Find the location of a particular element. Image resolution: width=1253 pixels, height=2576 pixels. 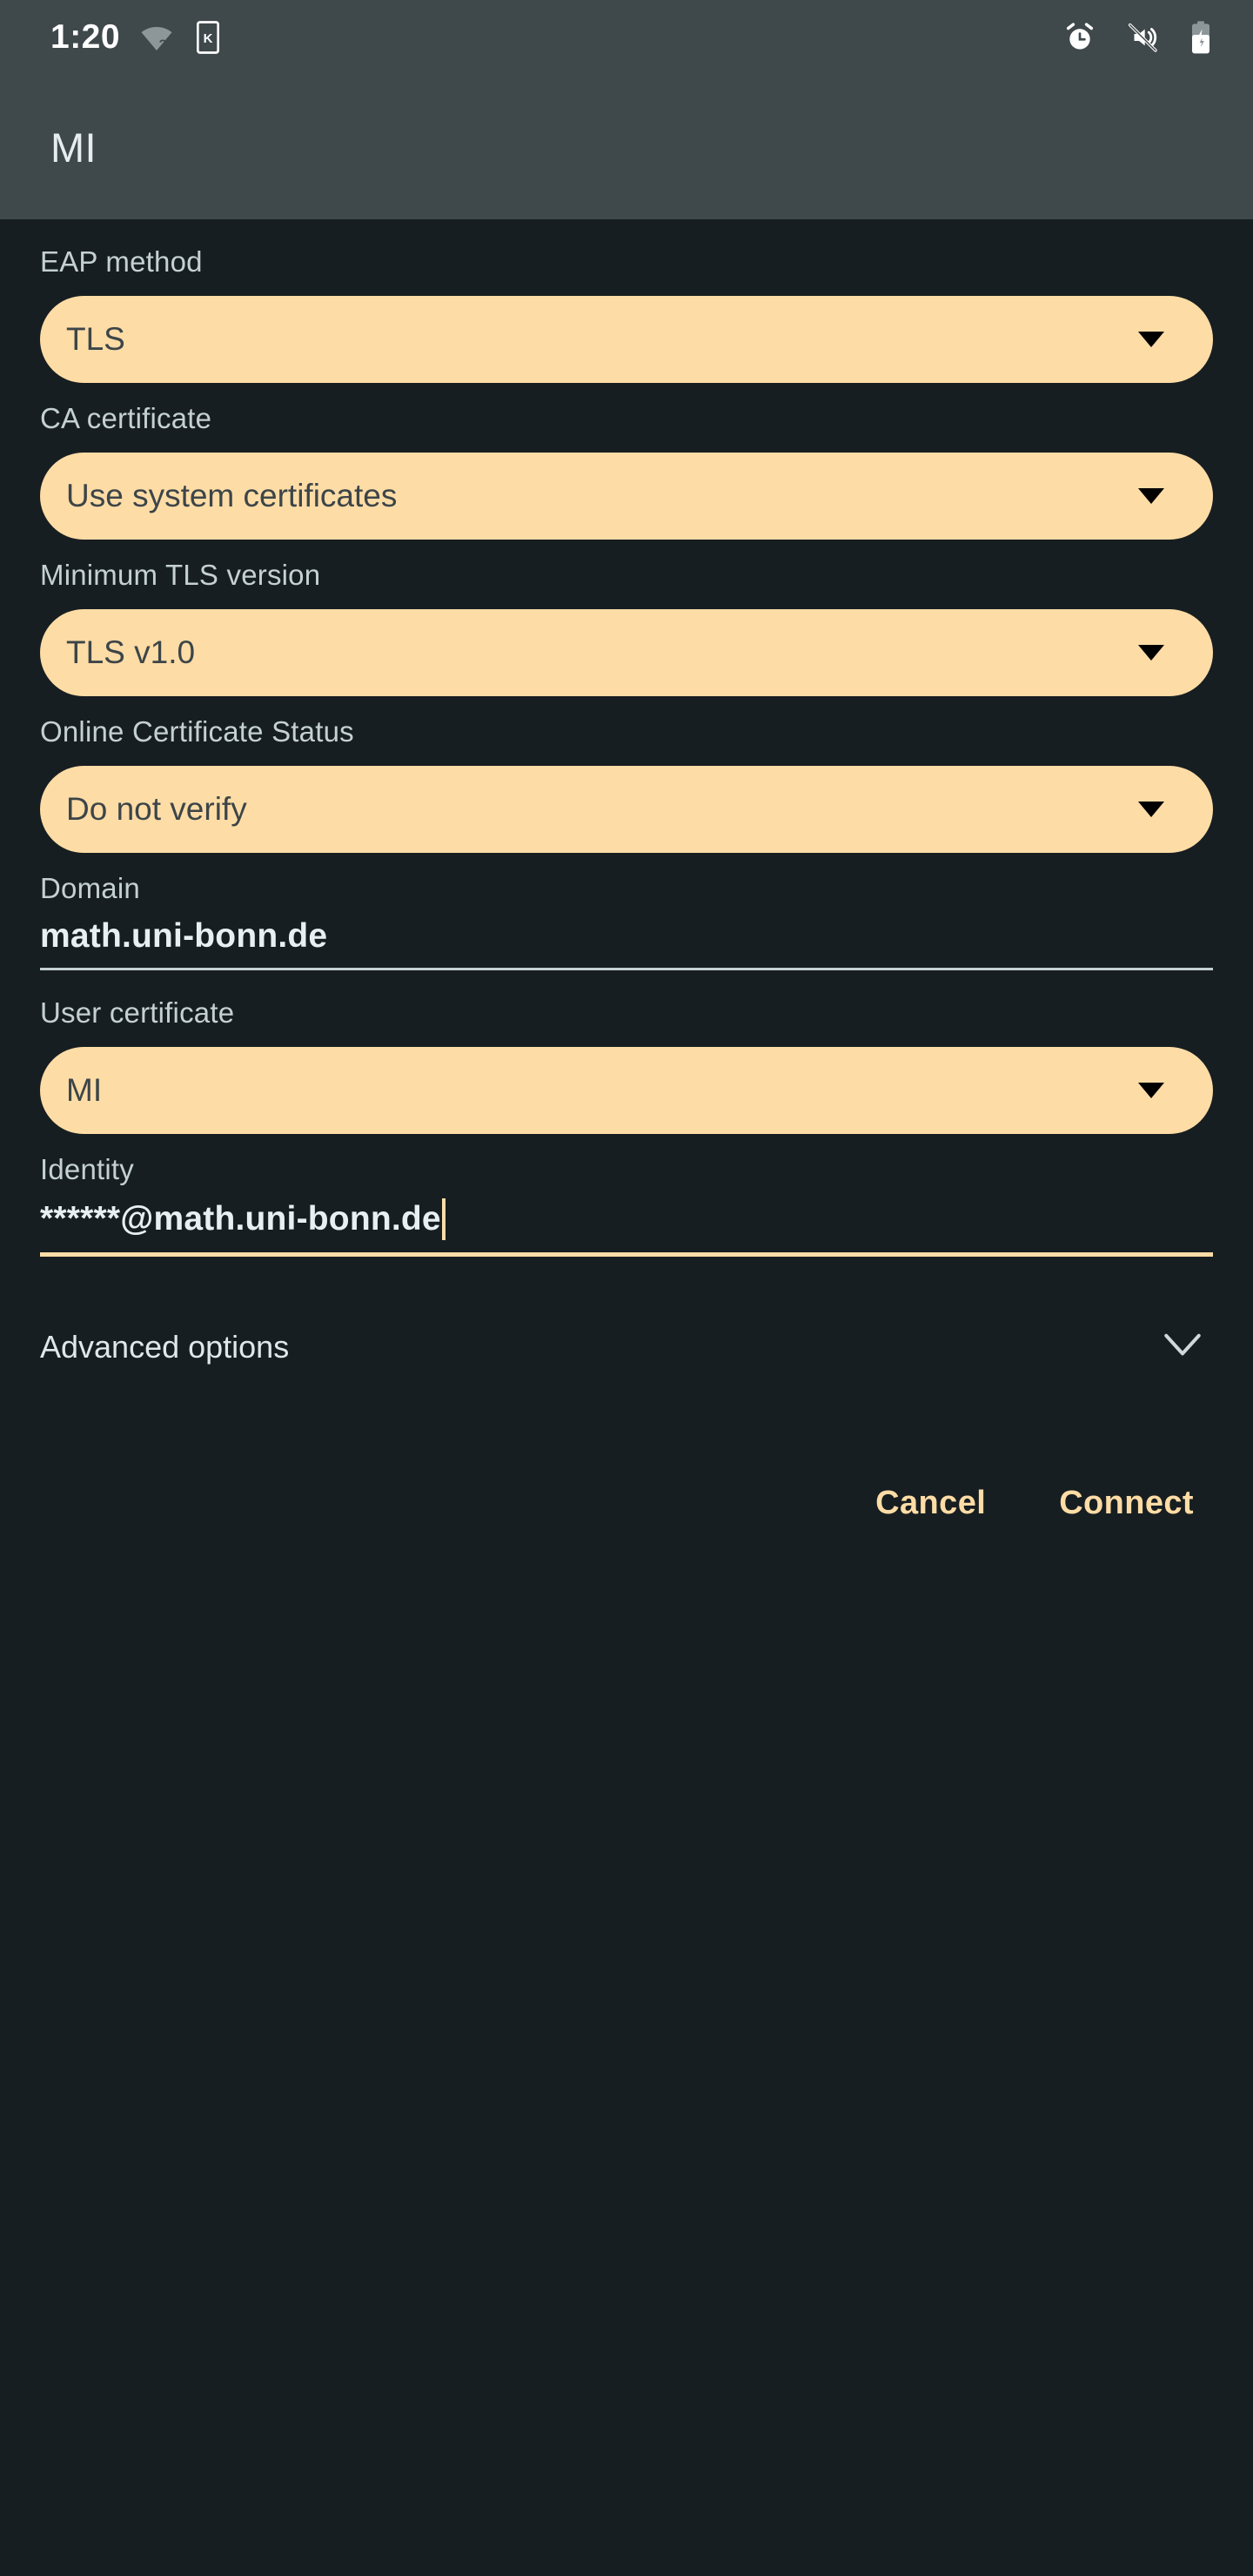

spinner-eap-method: TLS is located at coordinates (626, 339).